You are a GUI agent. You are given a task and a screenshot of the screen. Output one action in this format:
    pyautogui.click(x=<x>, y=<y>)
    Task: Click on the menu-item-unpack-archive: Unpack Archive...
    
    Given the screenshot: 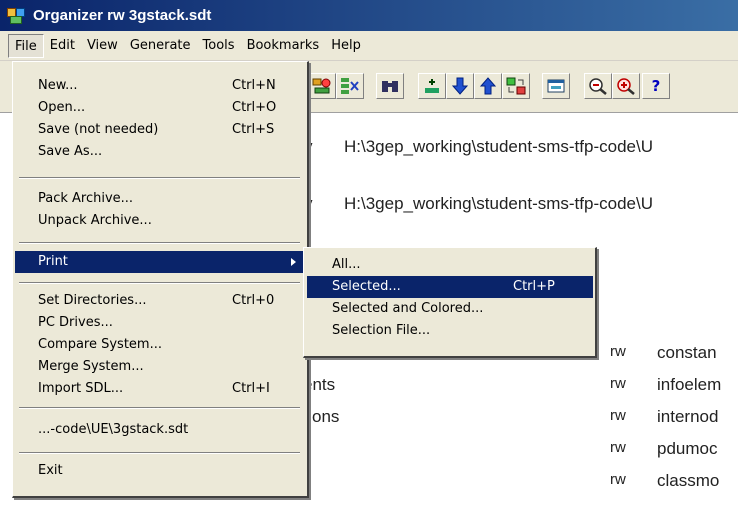 What is the action you would take?
    pyautogui.click(x=159, y=221)
    